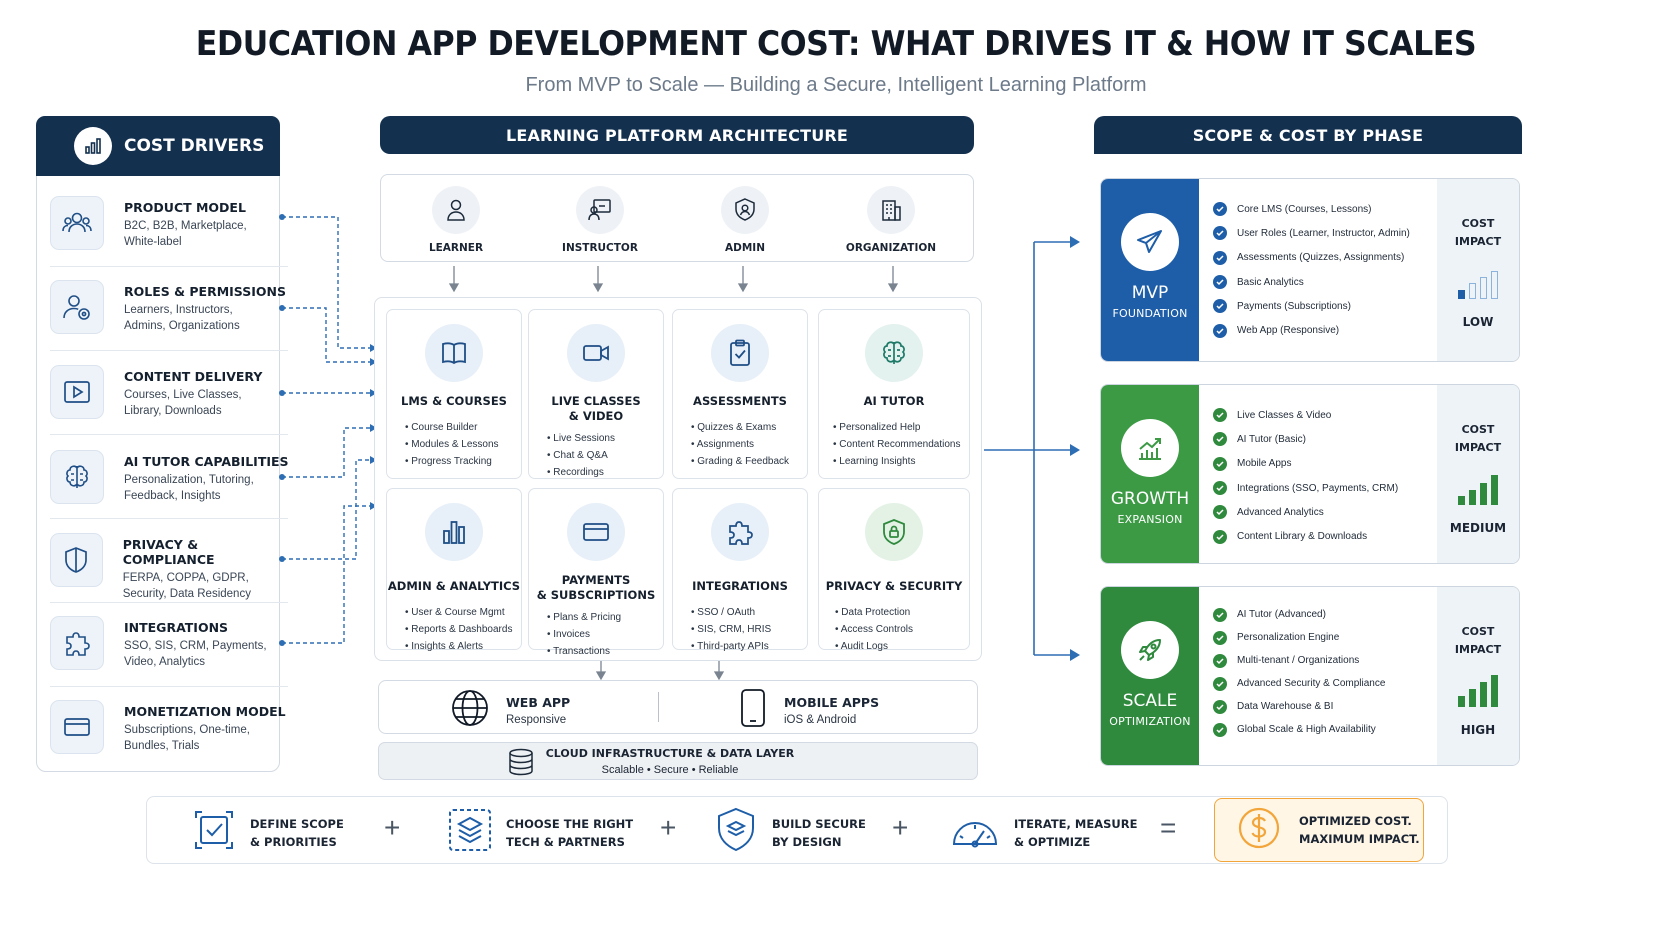  I want to click on dollar-icon, so click(1259, 830).